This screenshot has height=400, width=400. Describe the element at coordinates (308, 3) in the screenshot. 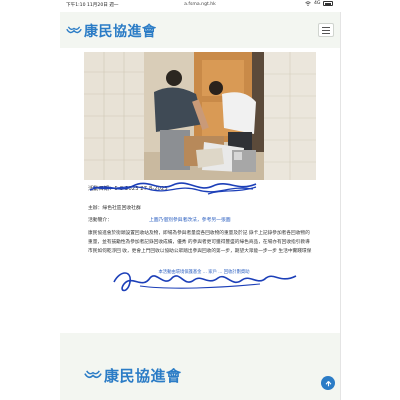

I see `wifi-icon` at that location.